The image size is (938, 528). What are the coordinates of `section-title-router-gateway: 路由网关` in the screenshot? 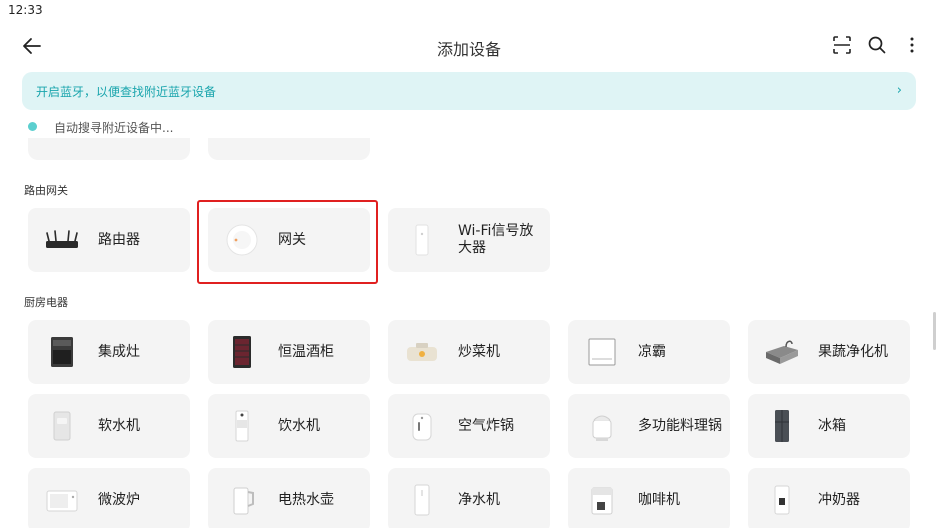 It's located at (46, 190).